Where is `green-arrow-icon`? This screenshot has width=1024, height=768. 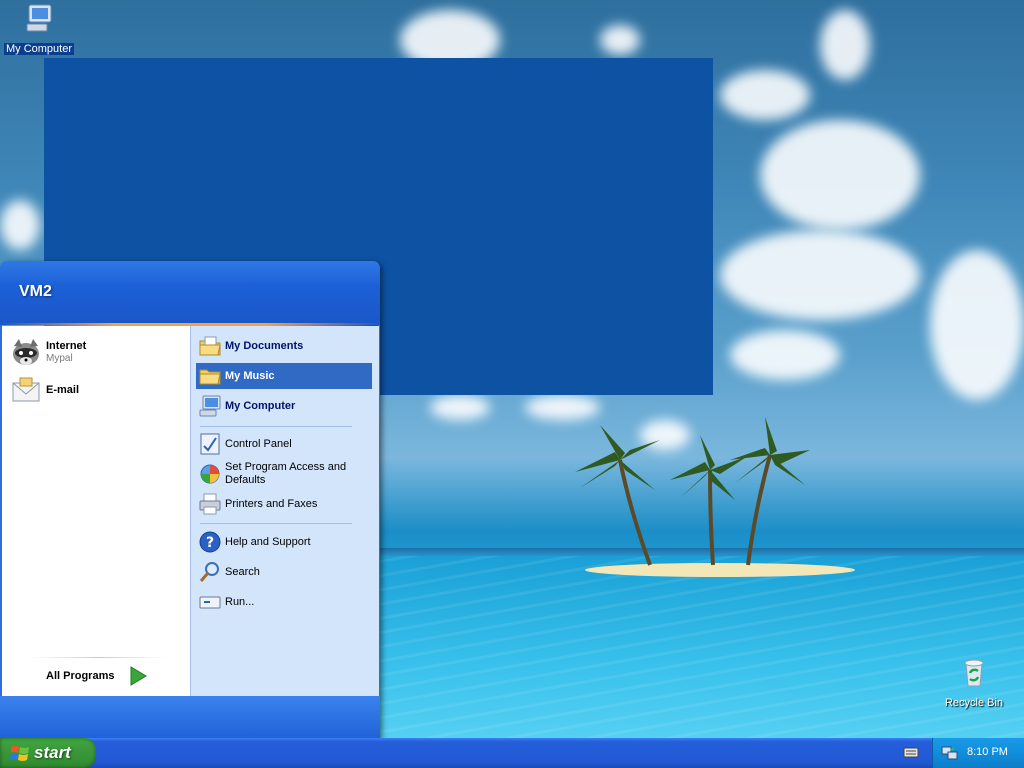 green-arrow-icon is located at coordinates (138, 676).